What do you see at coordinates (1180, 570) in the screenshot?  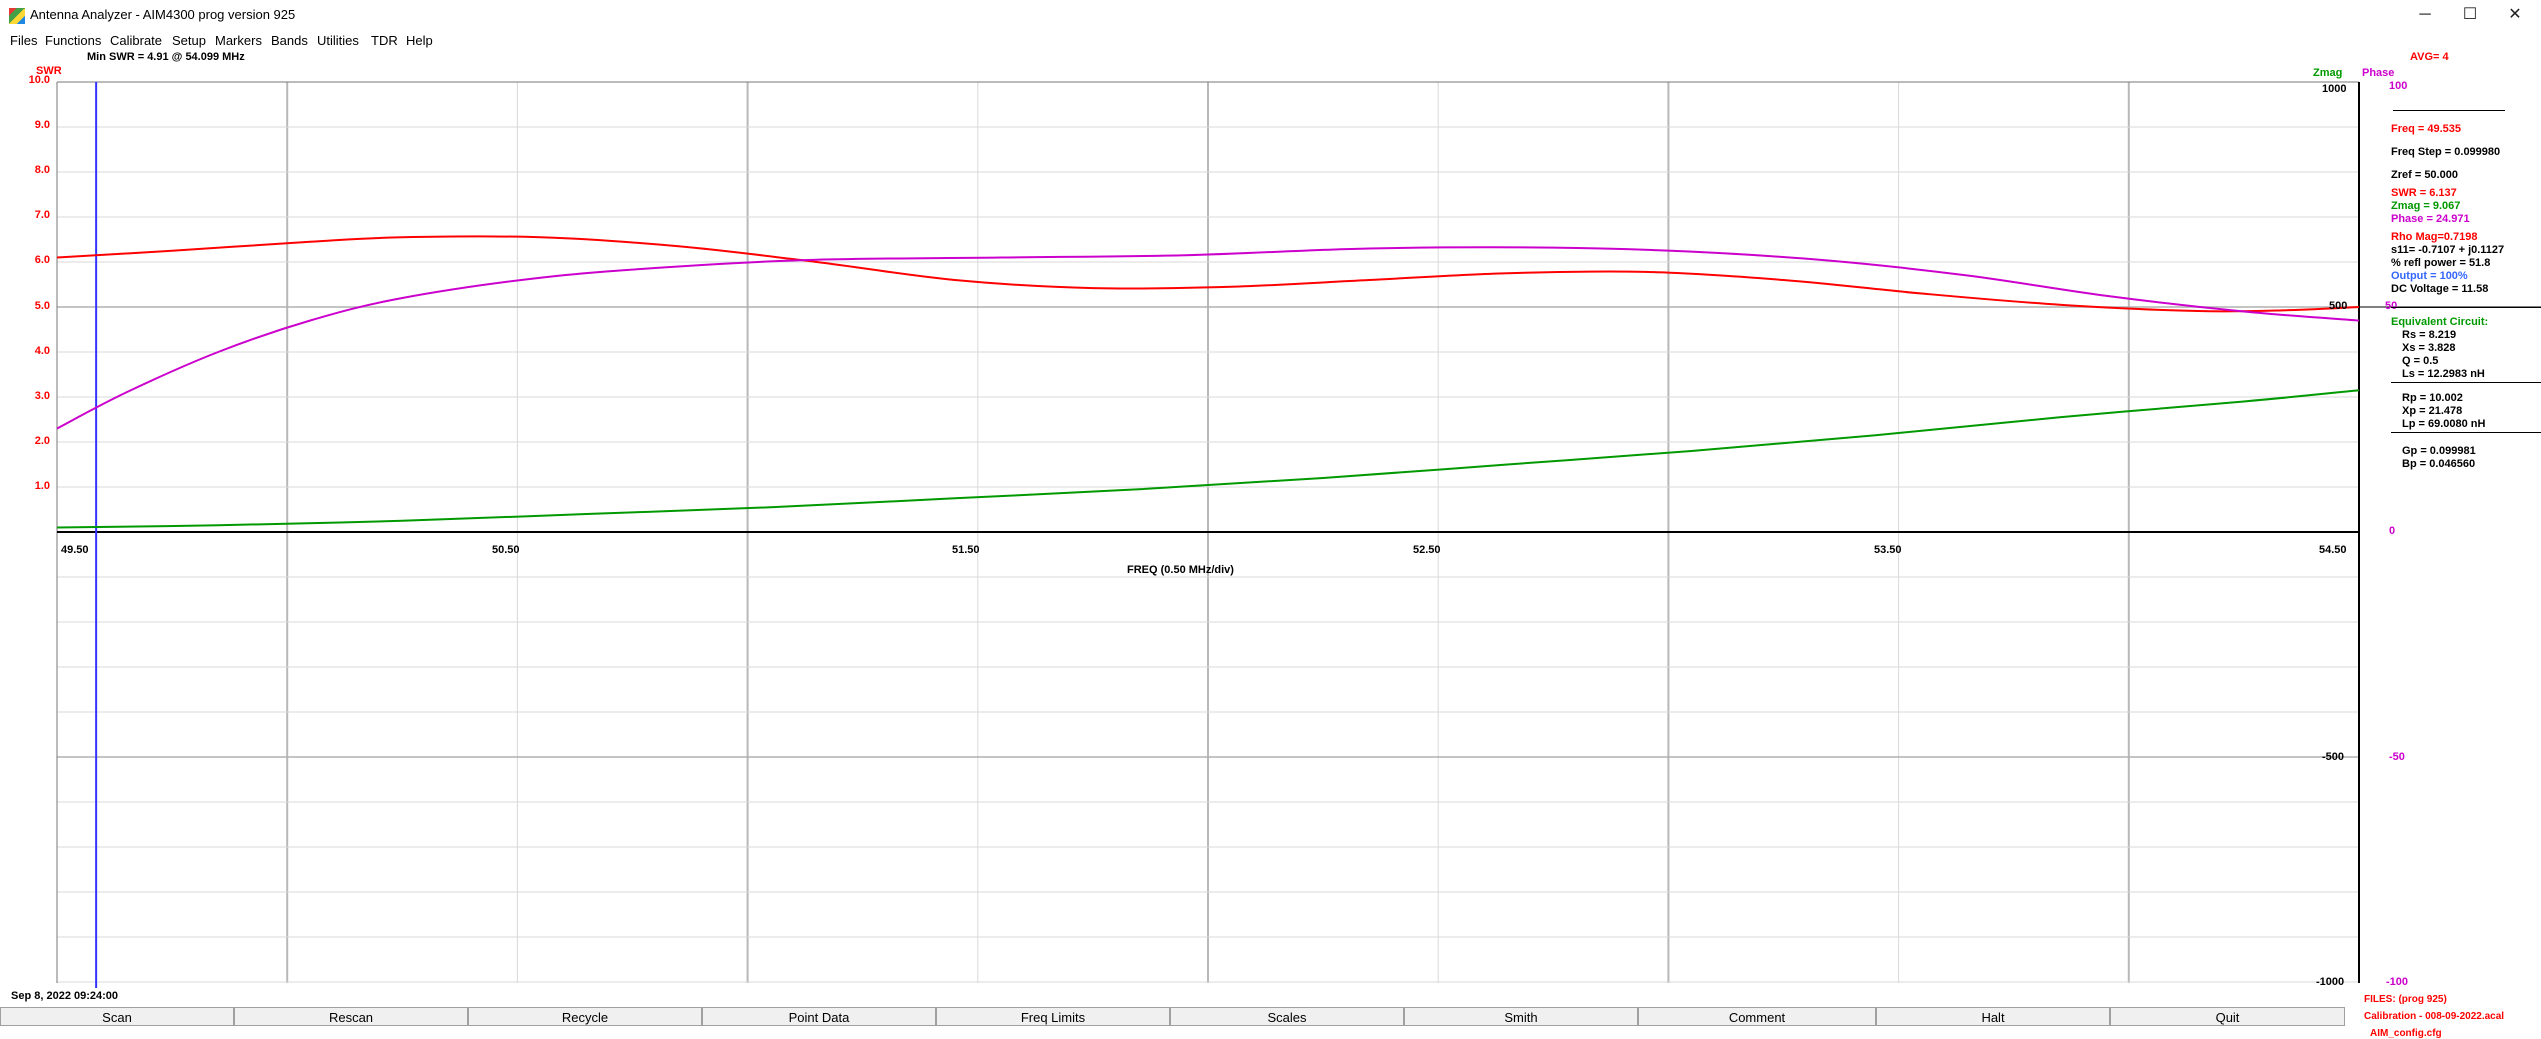 I see `x-axis-label: FREQ (0.50 MHz/div)` at bounding box center [1180, 570].